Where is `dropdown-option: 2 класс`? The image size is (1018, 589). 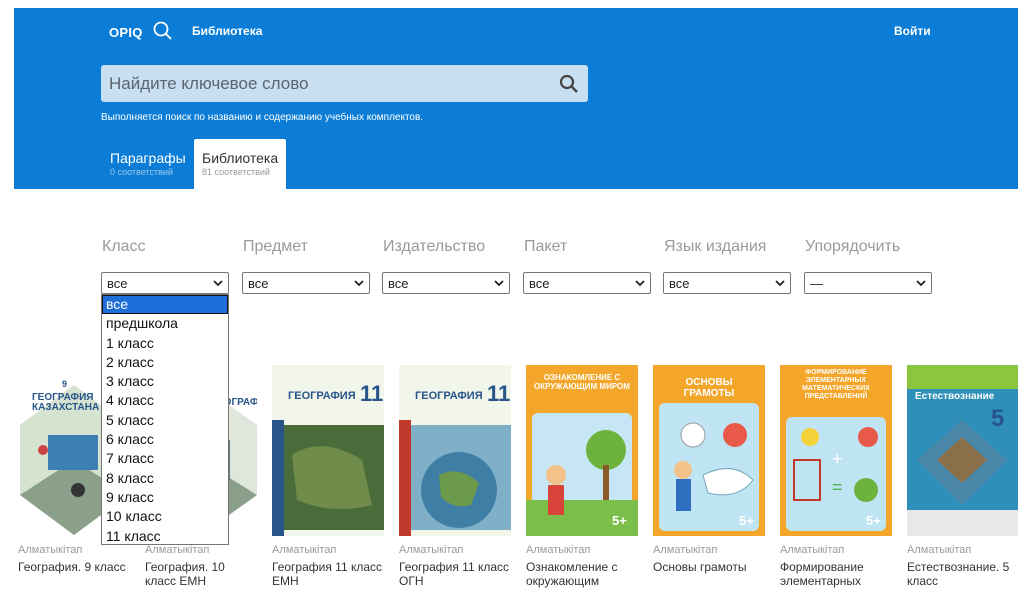
dropdown-option: 2 класс is located at coordinates (165, 362).